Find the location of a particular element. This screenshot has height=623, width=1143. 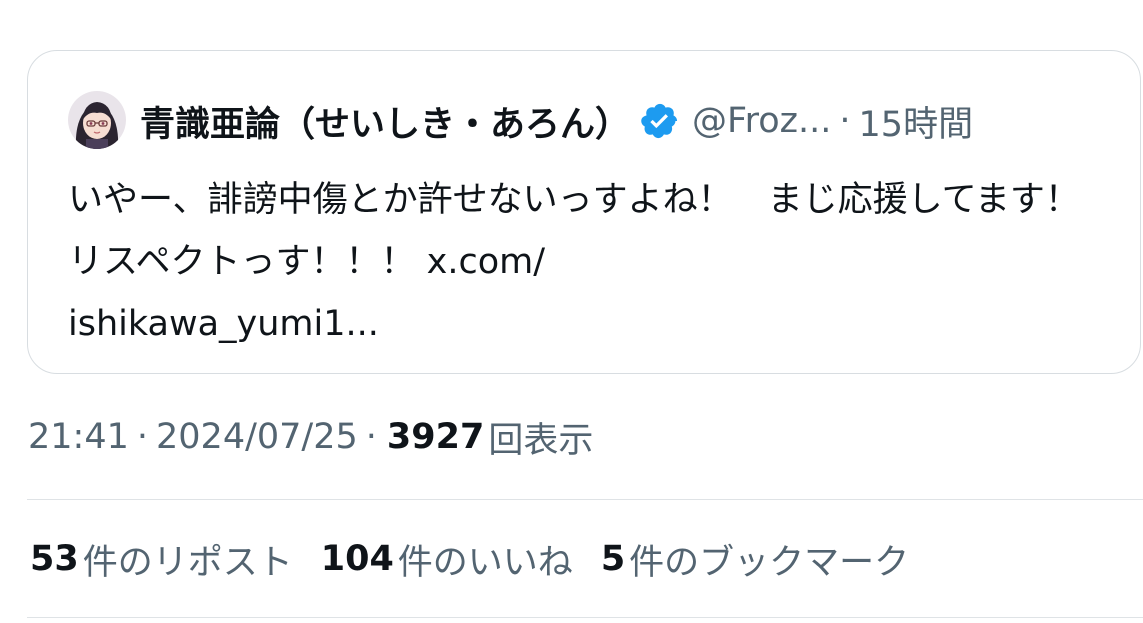

bookmarks-count: 5 is located at coordinates (613, 559).